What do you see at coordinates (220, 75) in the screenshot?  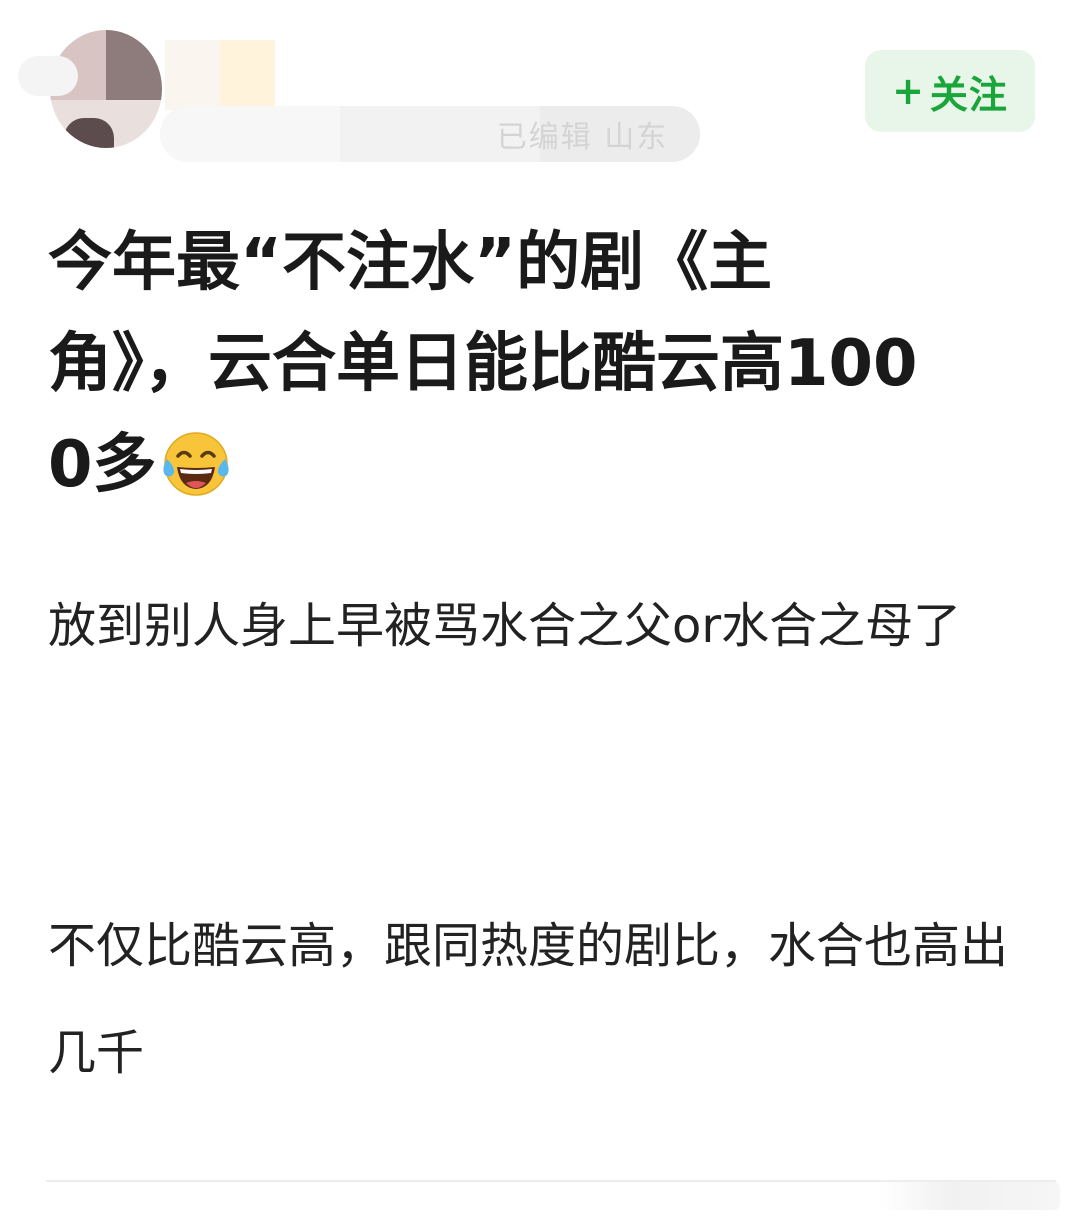 I see `username-blurred` at bounding box center [220, 75].